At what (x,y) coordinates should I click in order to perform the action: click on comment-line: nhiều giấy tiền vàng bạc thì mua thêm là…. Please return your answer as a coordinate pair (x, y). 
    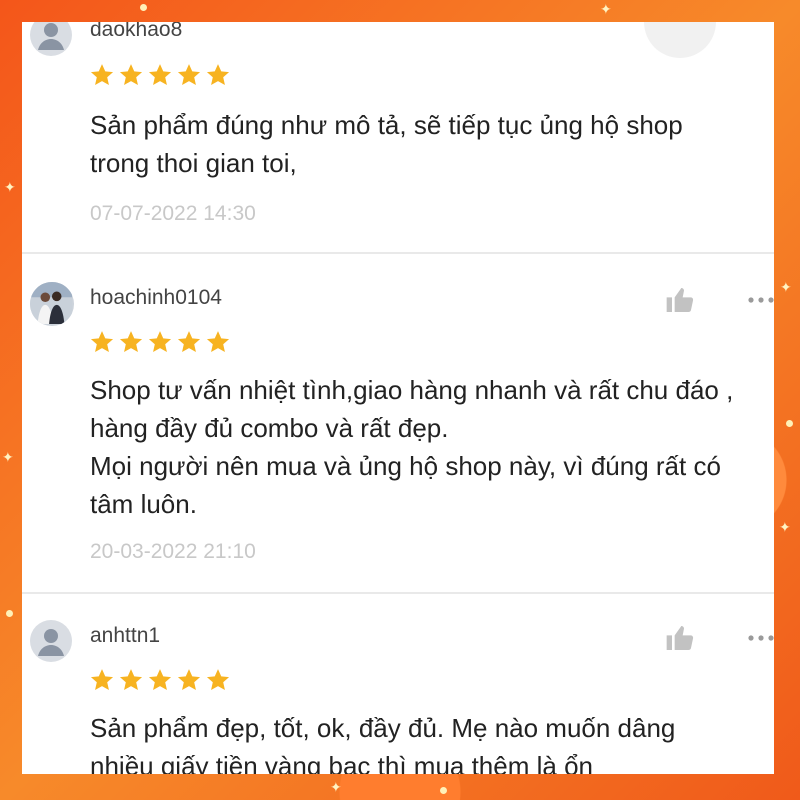
    Looking at the image, I should click on (341, 762).